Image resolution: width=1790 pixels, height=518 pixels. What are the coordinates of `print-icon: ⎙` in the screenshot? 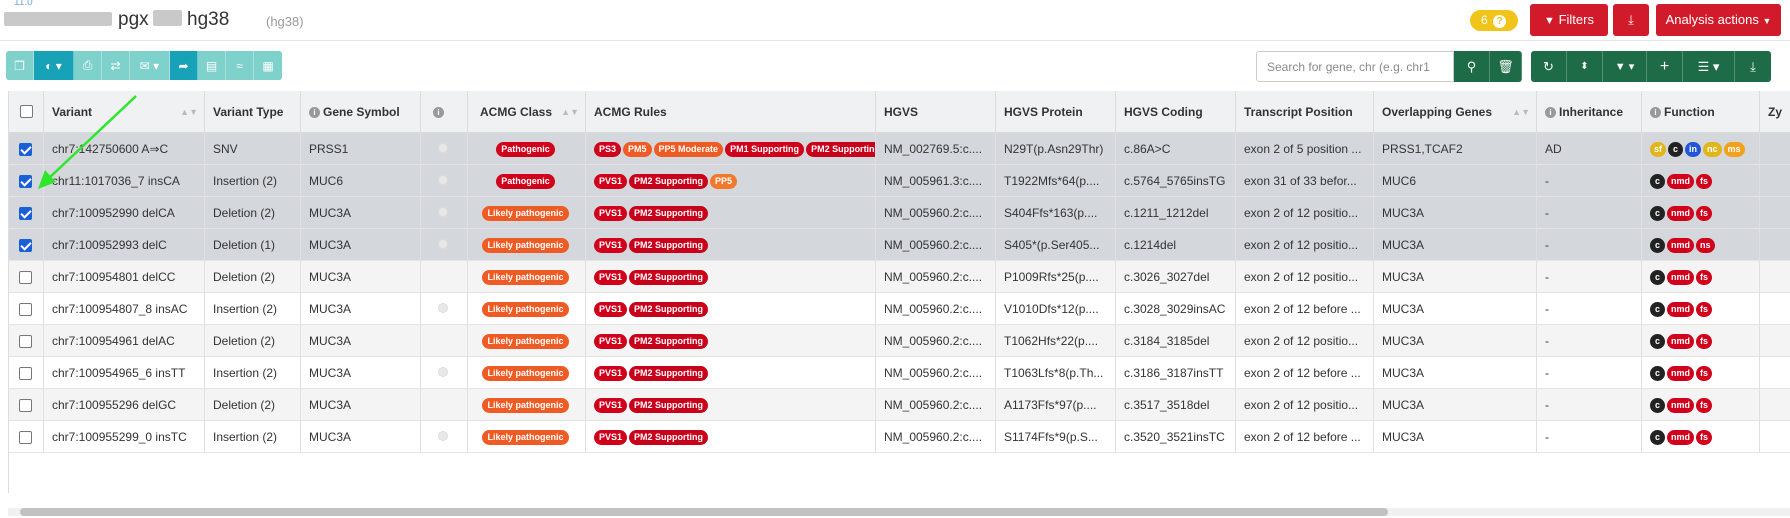 It's located at (88, 65).